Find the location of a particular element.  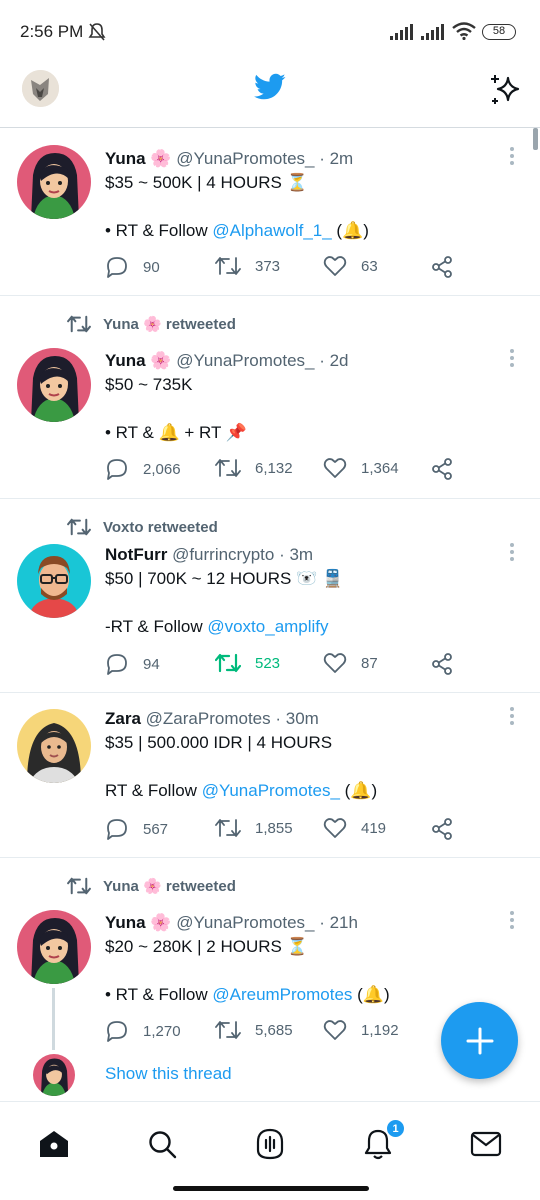

status-time: 2:56 PM is located at coordinates (52, 31).